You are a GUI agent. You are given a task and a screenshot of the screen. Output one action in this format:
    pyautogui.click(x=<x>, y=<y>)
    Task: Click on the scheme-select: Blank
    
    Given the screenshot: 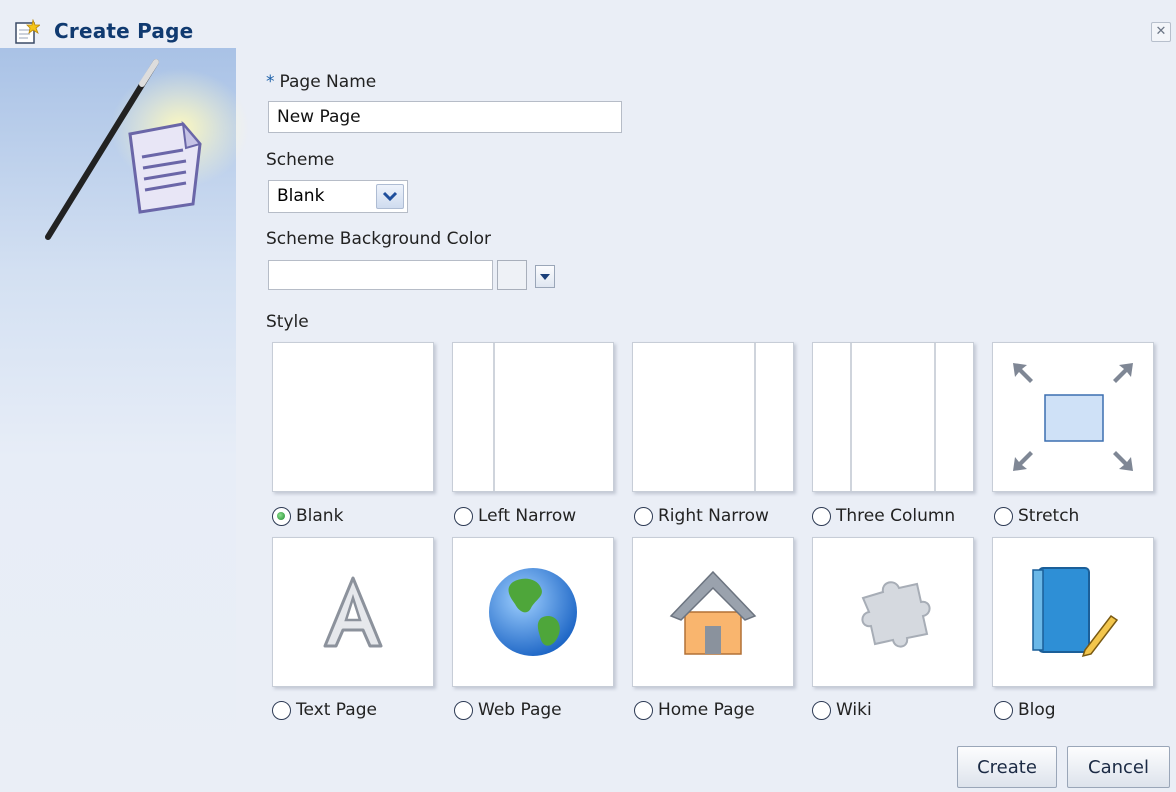 What is the action you would take?
    pyautogui.click(x=338, y=196)
    